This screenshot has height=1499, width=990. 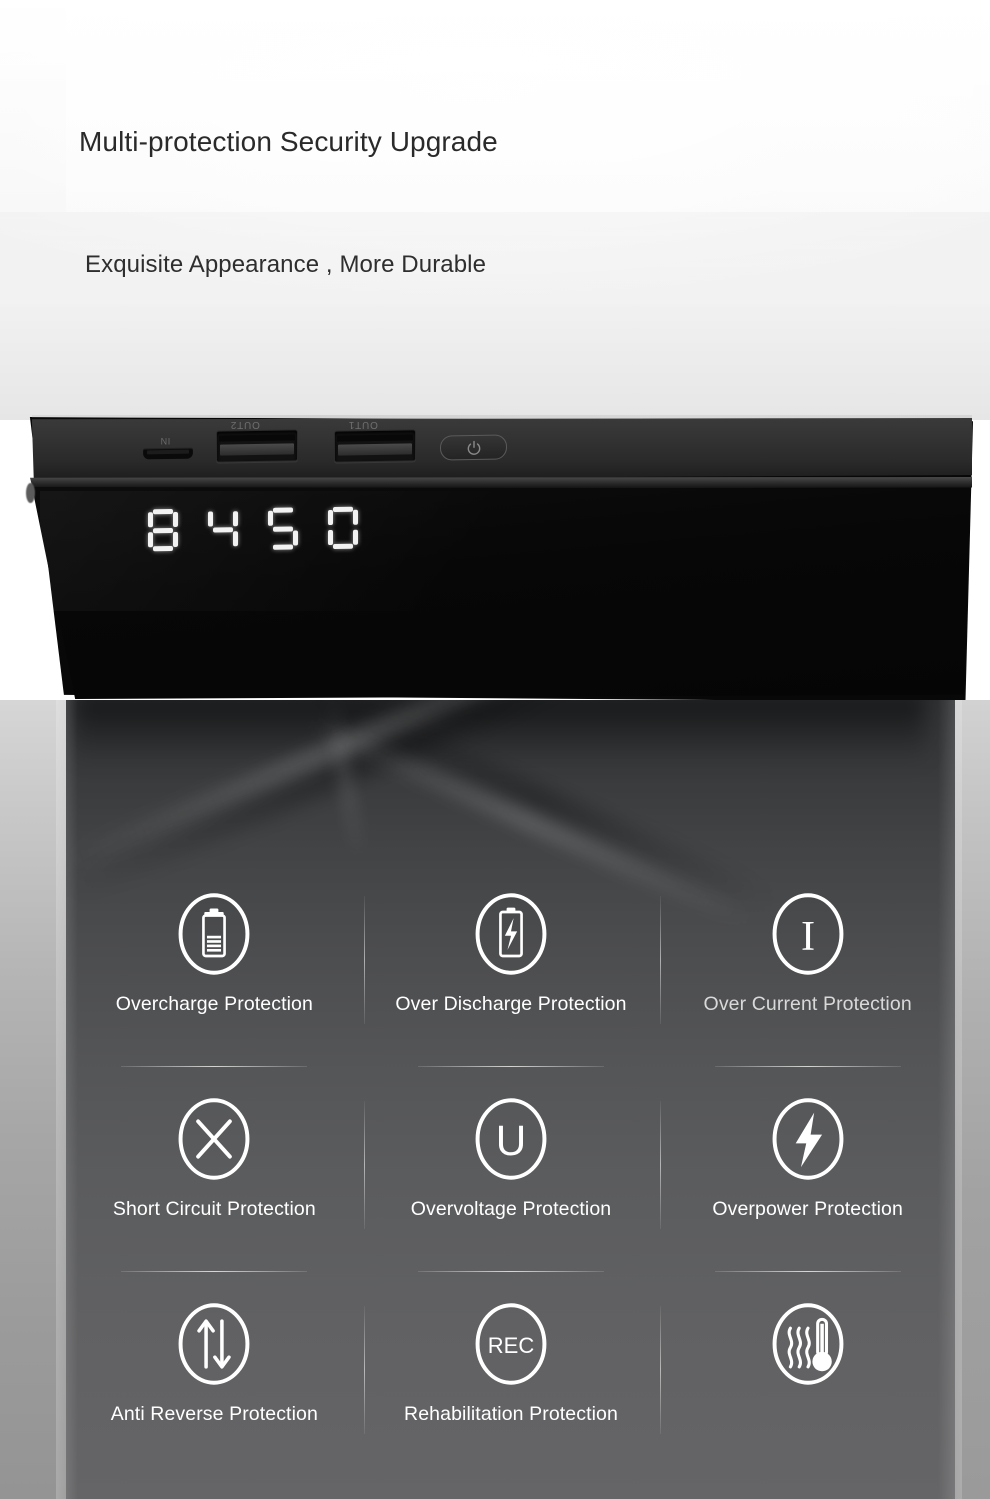 I want to click on feature-cell-over-discharge: Over Discharge Protection, so click(x=512, y=982).